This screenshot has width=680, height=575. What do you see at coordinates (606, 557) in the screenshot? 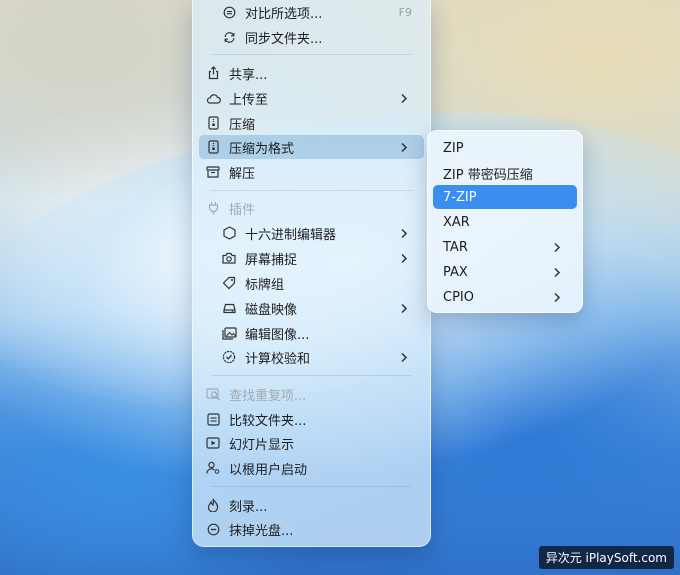
I see `site-watermark: 异次元 iPlaySoft.com` at bounding box center [606, 557].